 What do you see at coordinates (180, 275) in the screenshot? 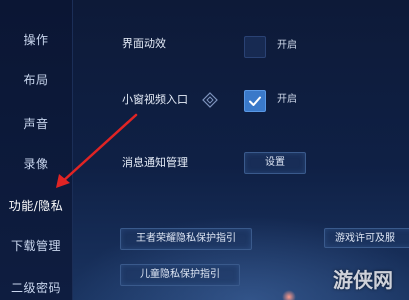
I see `child-privacy-guide-button: 儿童隐私保护指引` at bounding box center [180, 275].